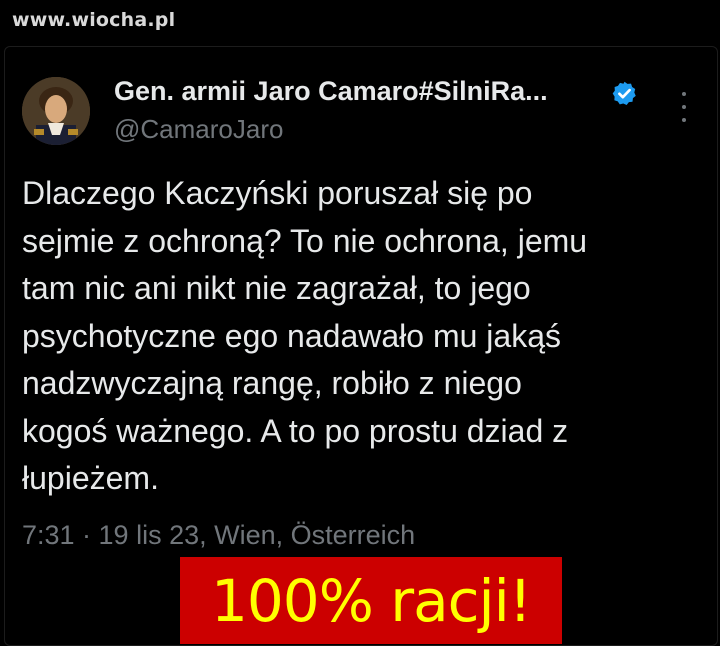  Describe the element at coordinates (90, 478) in the screenshot. I see `tweet-text-line: łupieżem.` at that location.